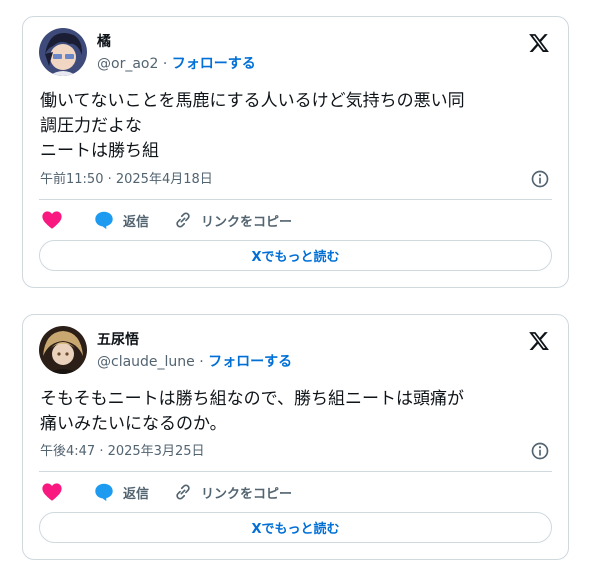 This screenshot has height=571, width=598. I want to click on tweet-timestamp: 午後4:47 · 2025年3月25日, so click(122, 452).